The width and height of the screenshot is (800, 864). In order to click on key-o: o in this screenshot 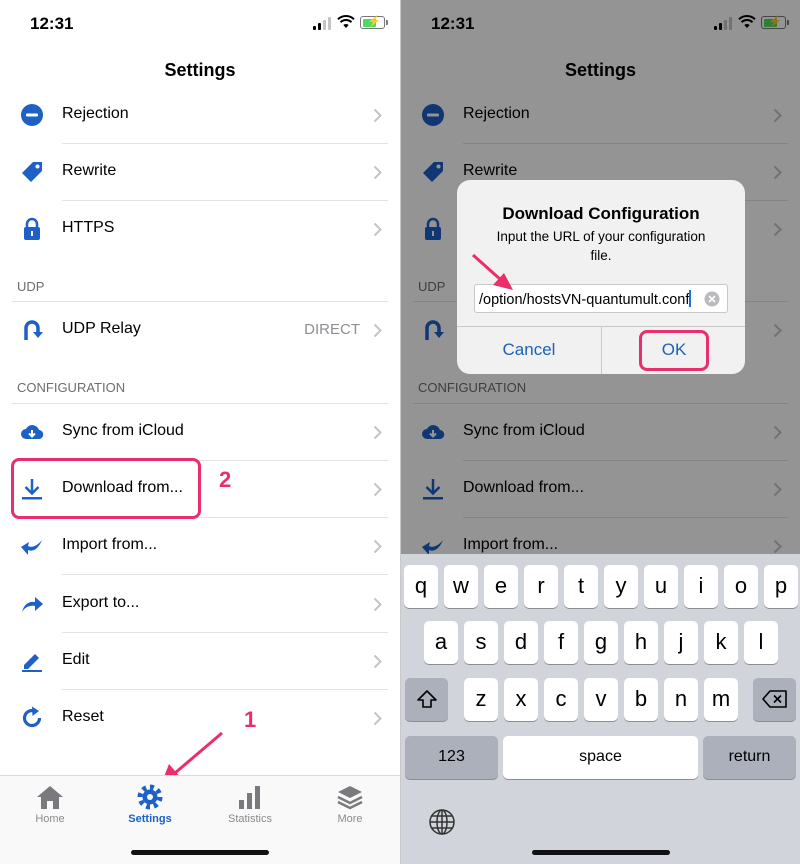, I will do `click(741, 586)`.